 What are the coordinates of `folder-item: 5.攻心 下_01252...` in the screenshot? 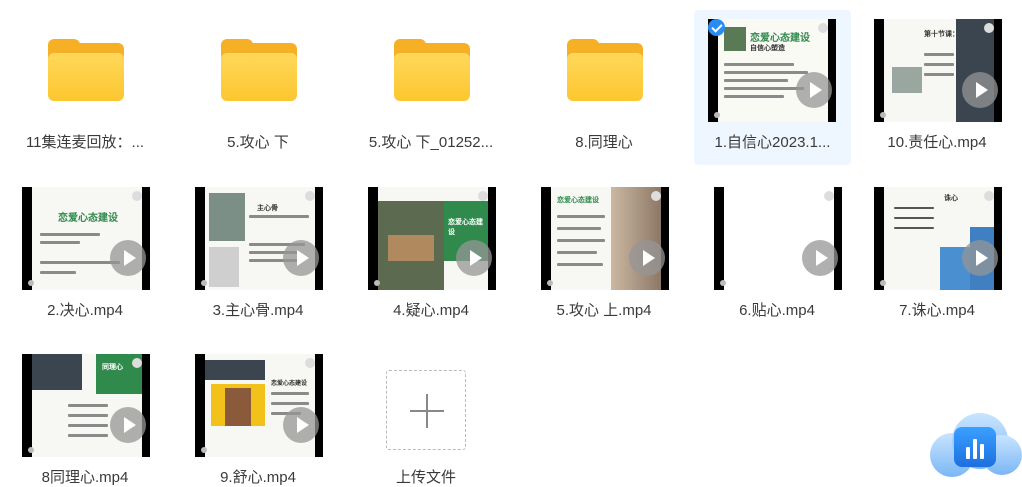 It's located at (431, 87).